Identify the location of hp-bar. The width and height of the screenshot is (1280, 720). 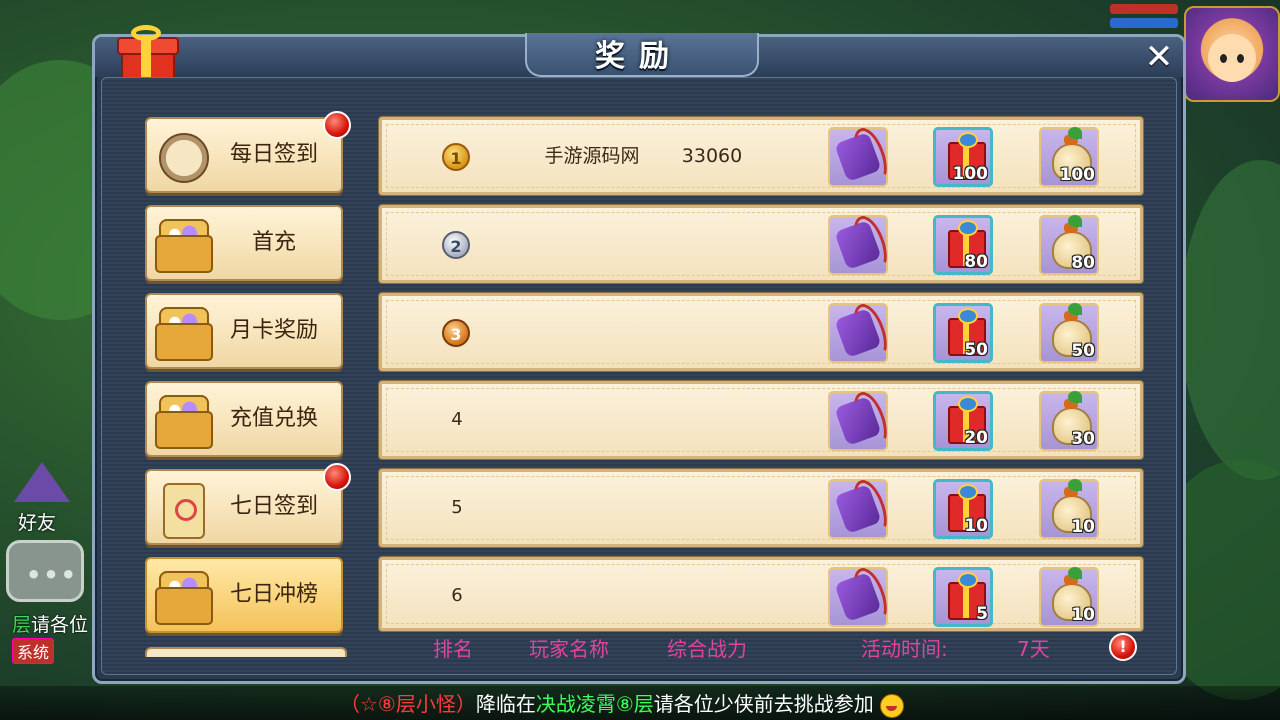
(1144, 9).